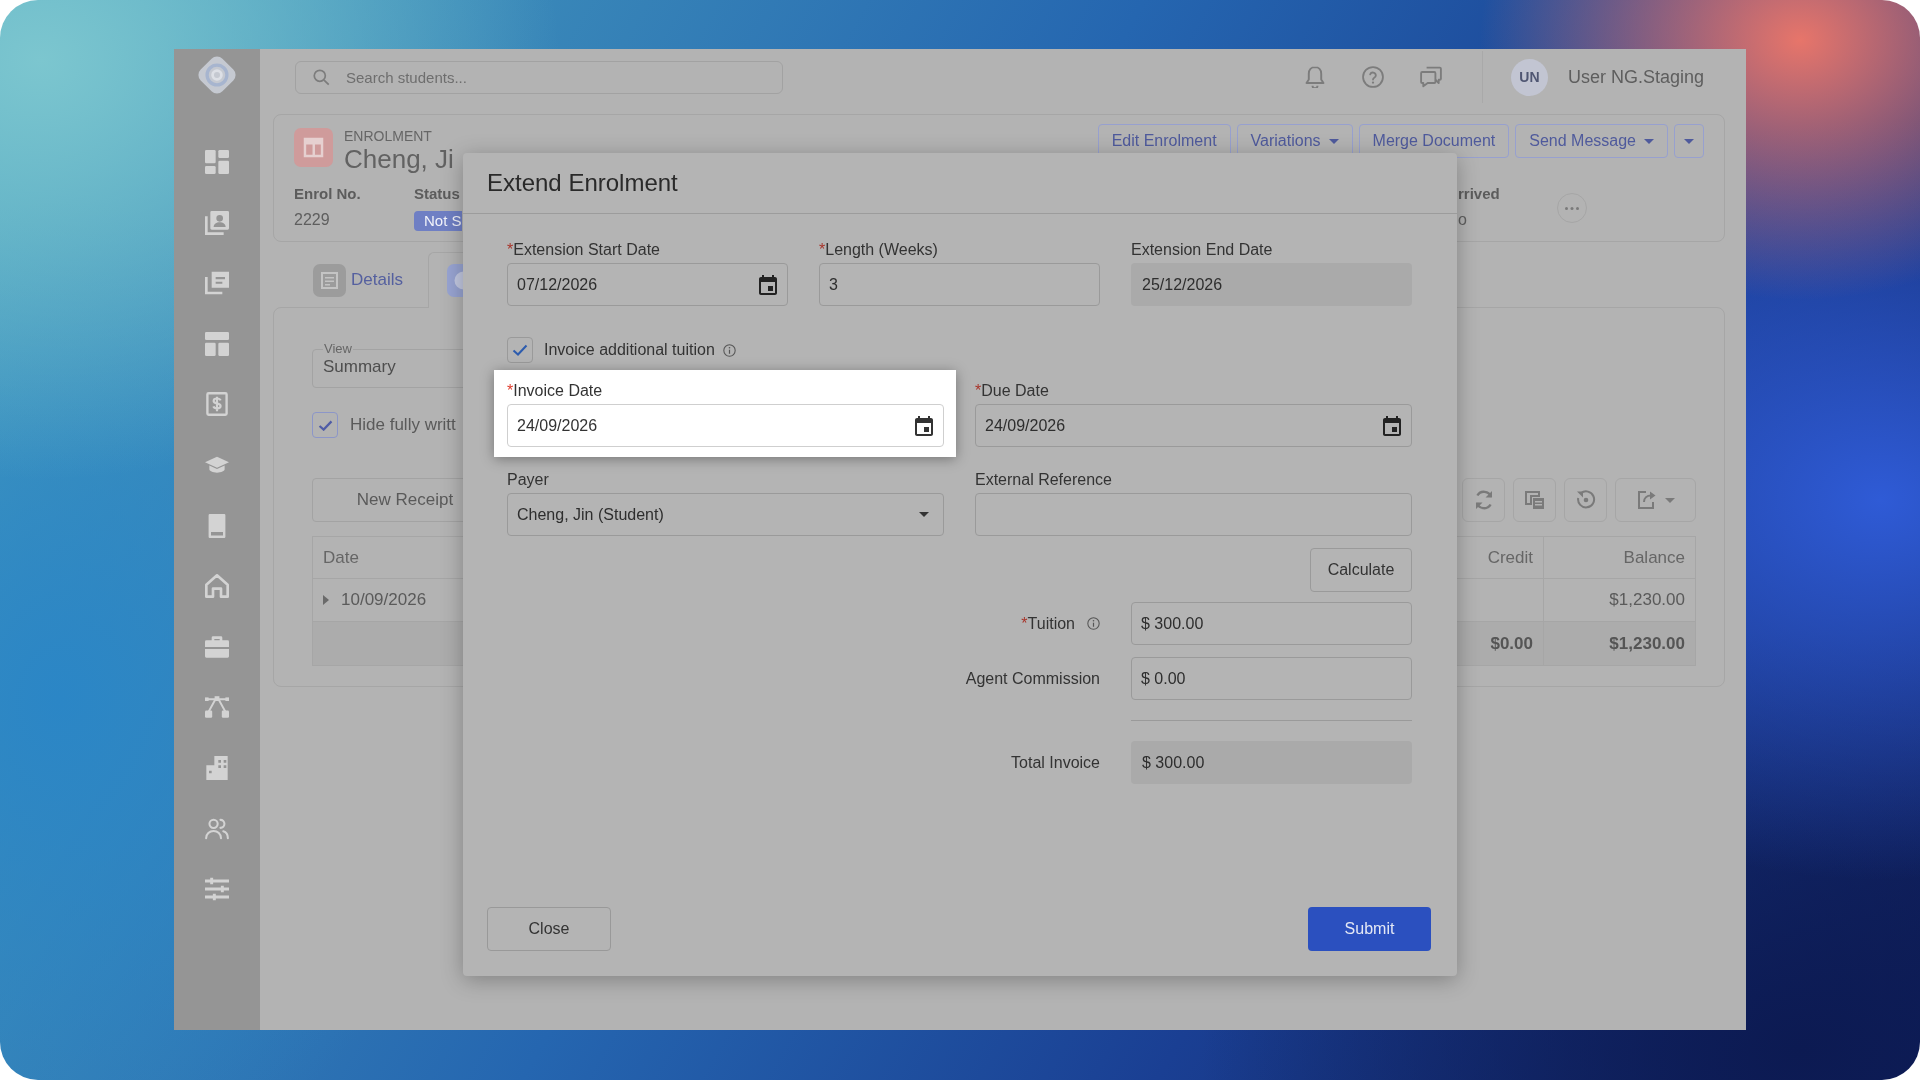 The height and width of the screenshot is (1080, 1920). What do you see at coordinates (1591, 141) in the screenshot?
I see `action-button: Send Message` at bounding box center [1591, 141].